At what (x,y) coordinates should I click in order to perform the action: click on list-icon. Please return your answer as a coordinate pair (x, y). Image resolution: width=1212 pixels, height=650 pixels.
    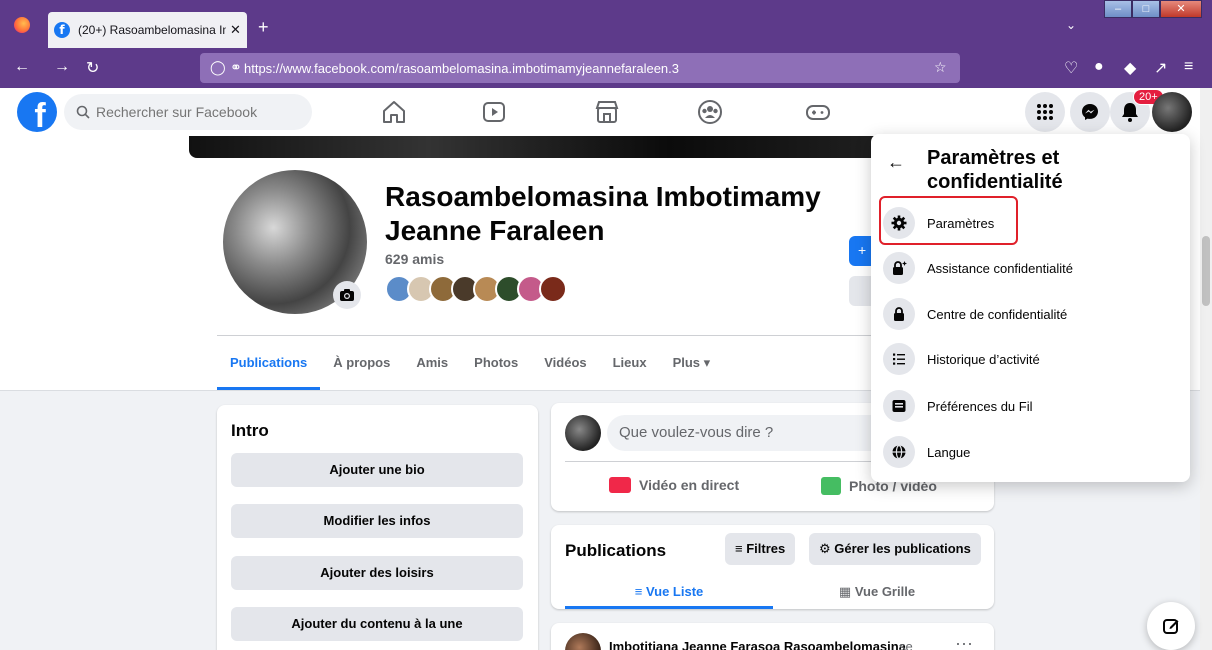
    Looking at the image, I should click on (899, 359).